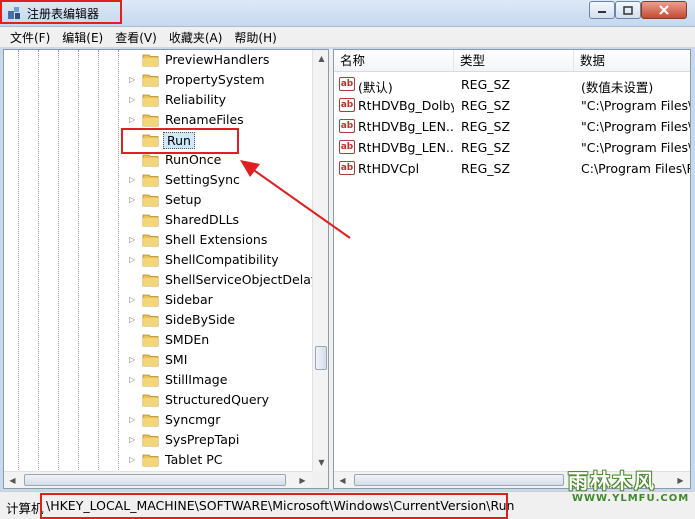 This screenshot has height=519, width=695. Describe the element at coordinates (389, 168) in the screenshot. I see `value-name-cell: RtHDVCpl` at that location.